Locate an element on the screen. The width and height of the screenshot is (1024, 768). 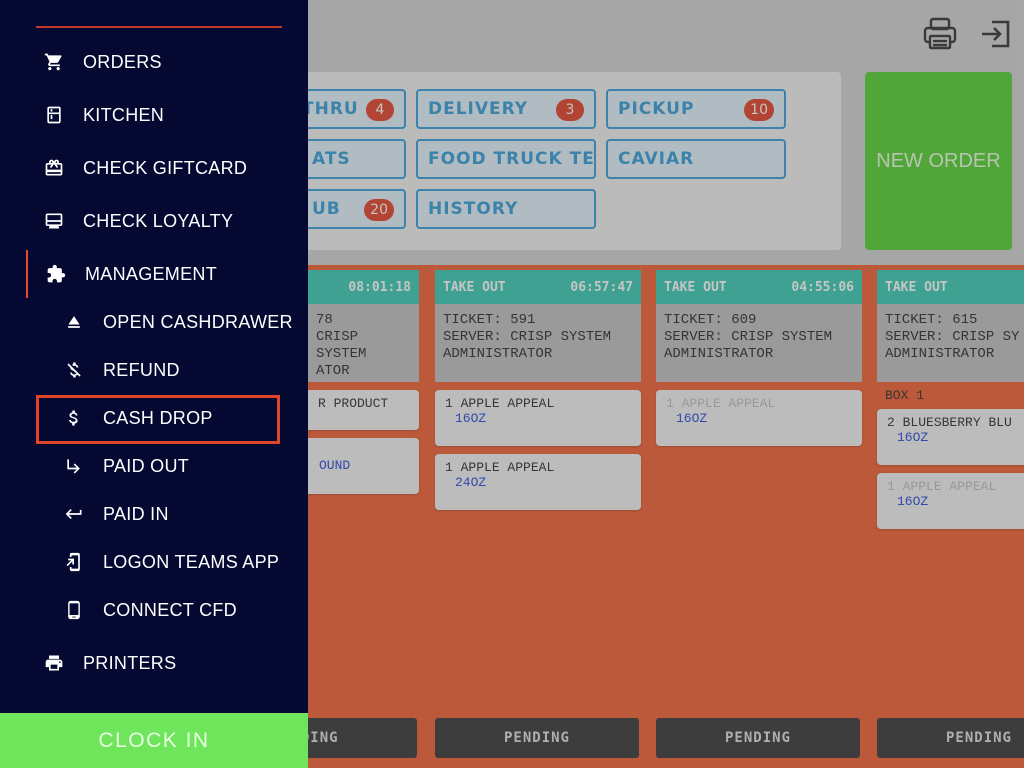
eject-icon is located at coordinates (74, 322).